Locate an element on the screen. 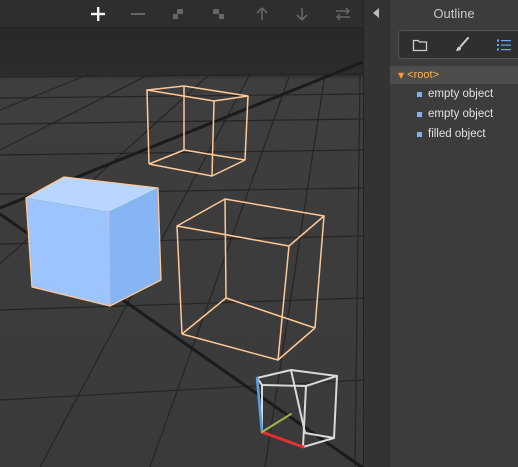 Image resolution: width=518 pixels, height=467 pixels. add-button is located at coordinates (98, 13).